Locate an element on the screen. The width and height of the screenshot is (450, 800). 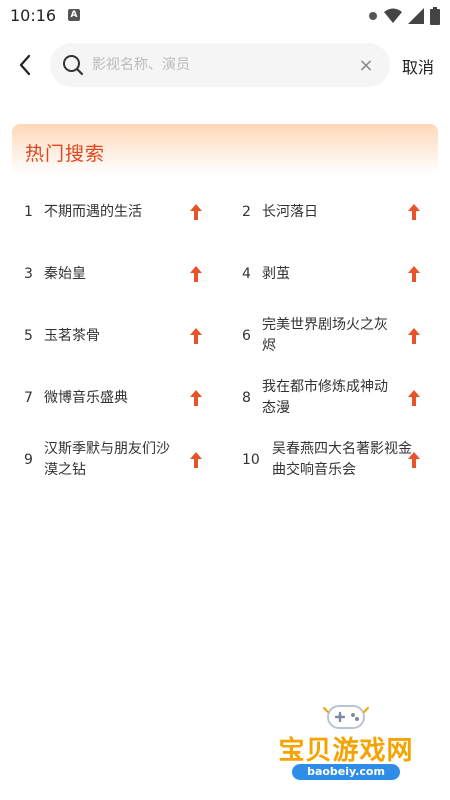
settings-dot-icon is located at coordinates (373, 16).